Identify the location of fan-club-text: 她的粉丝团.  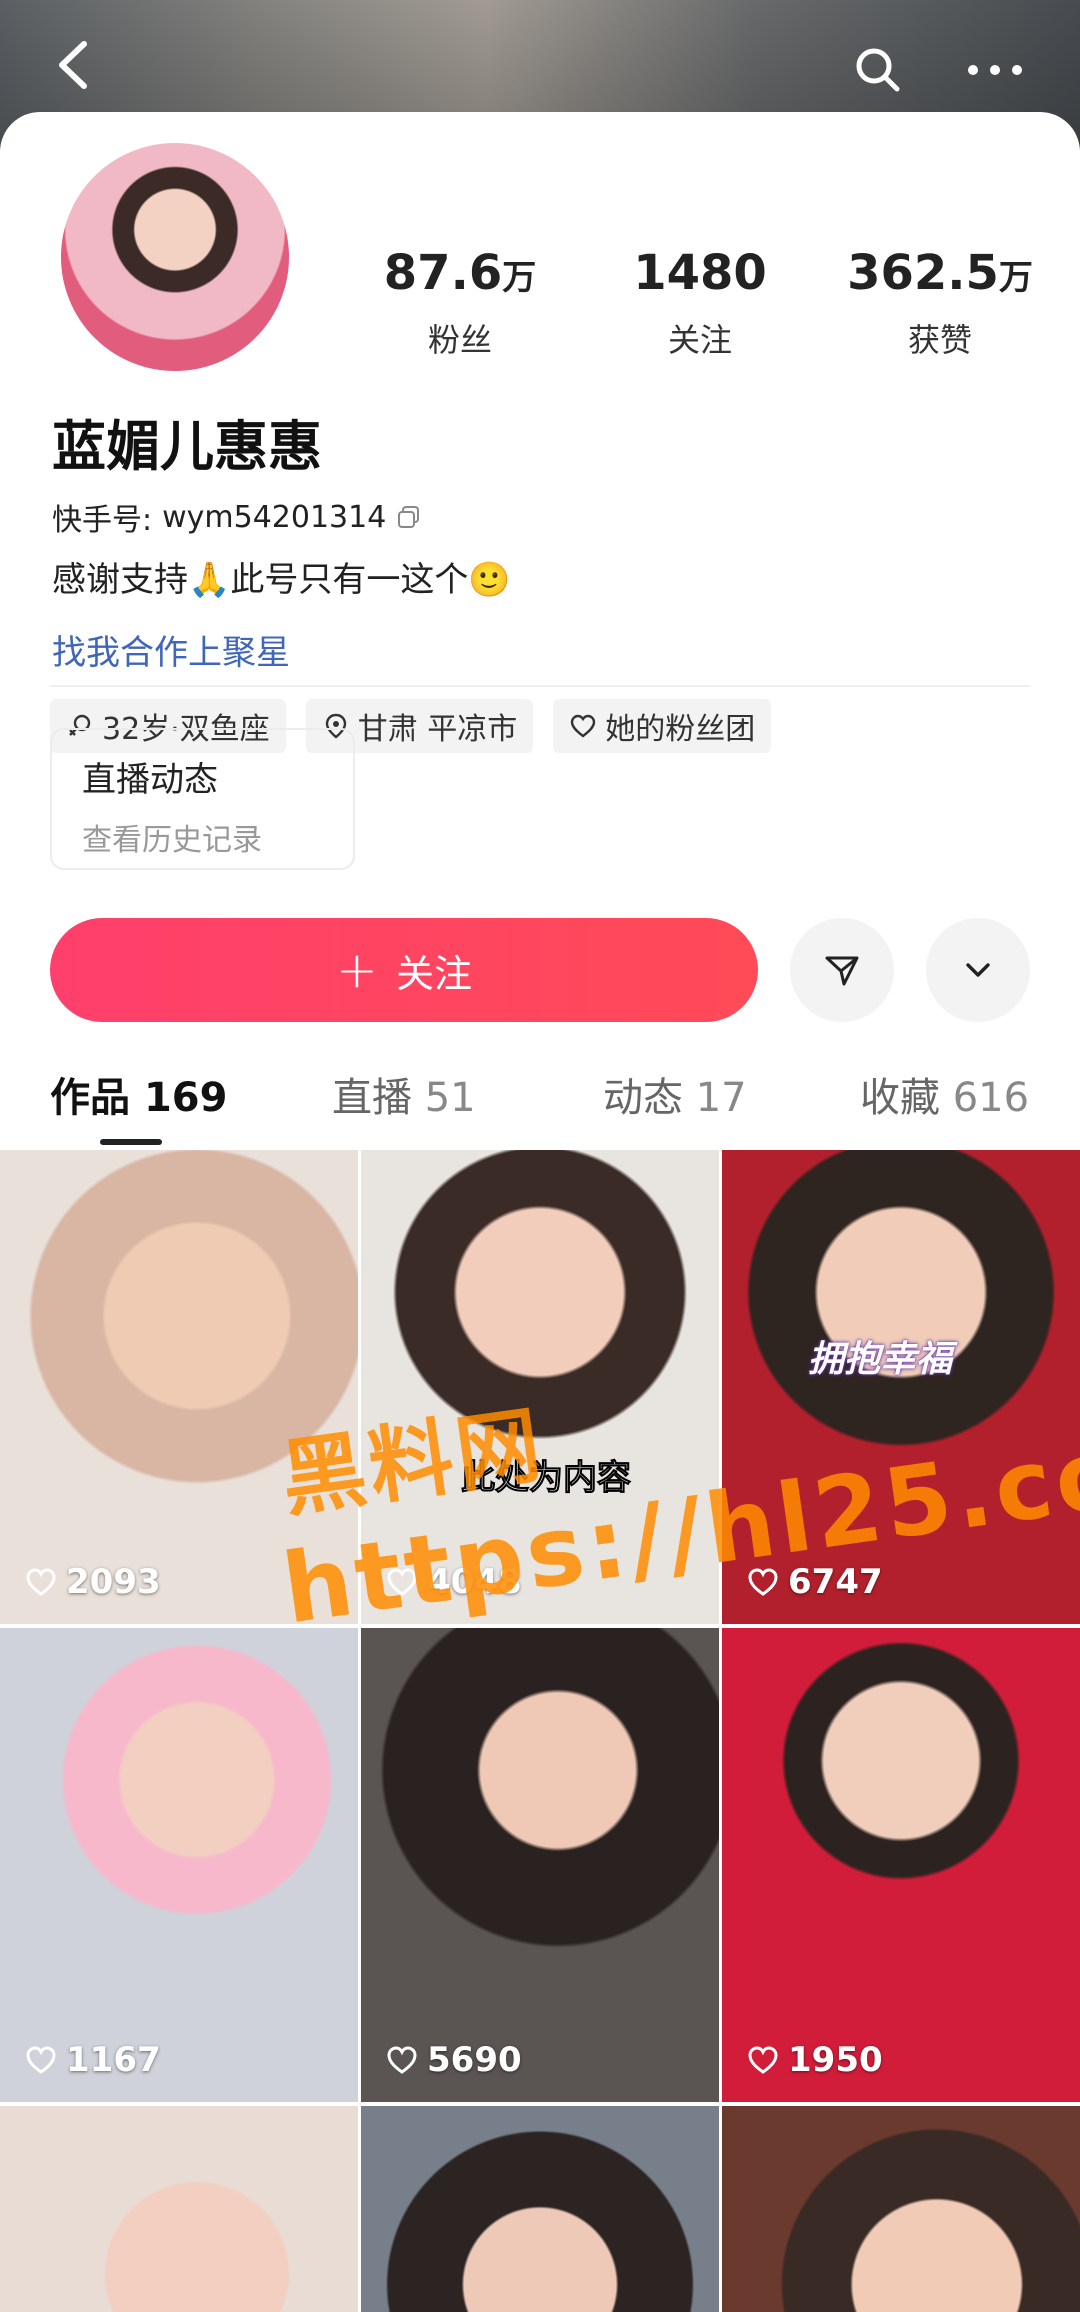
(680, 729).